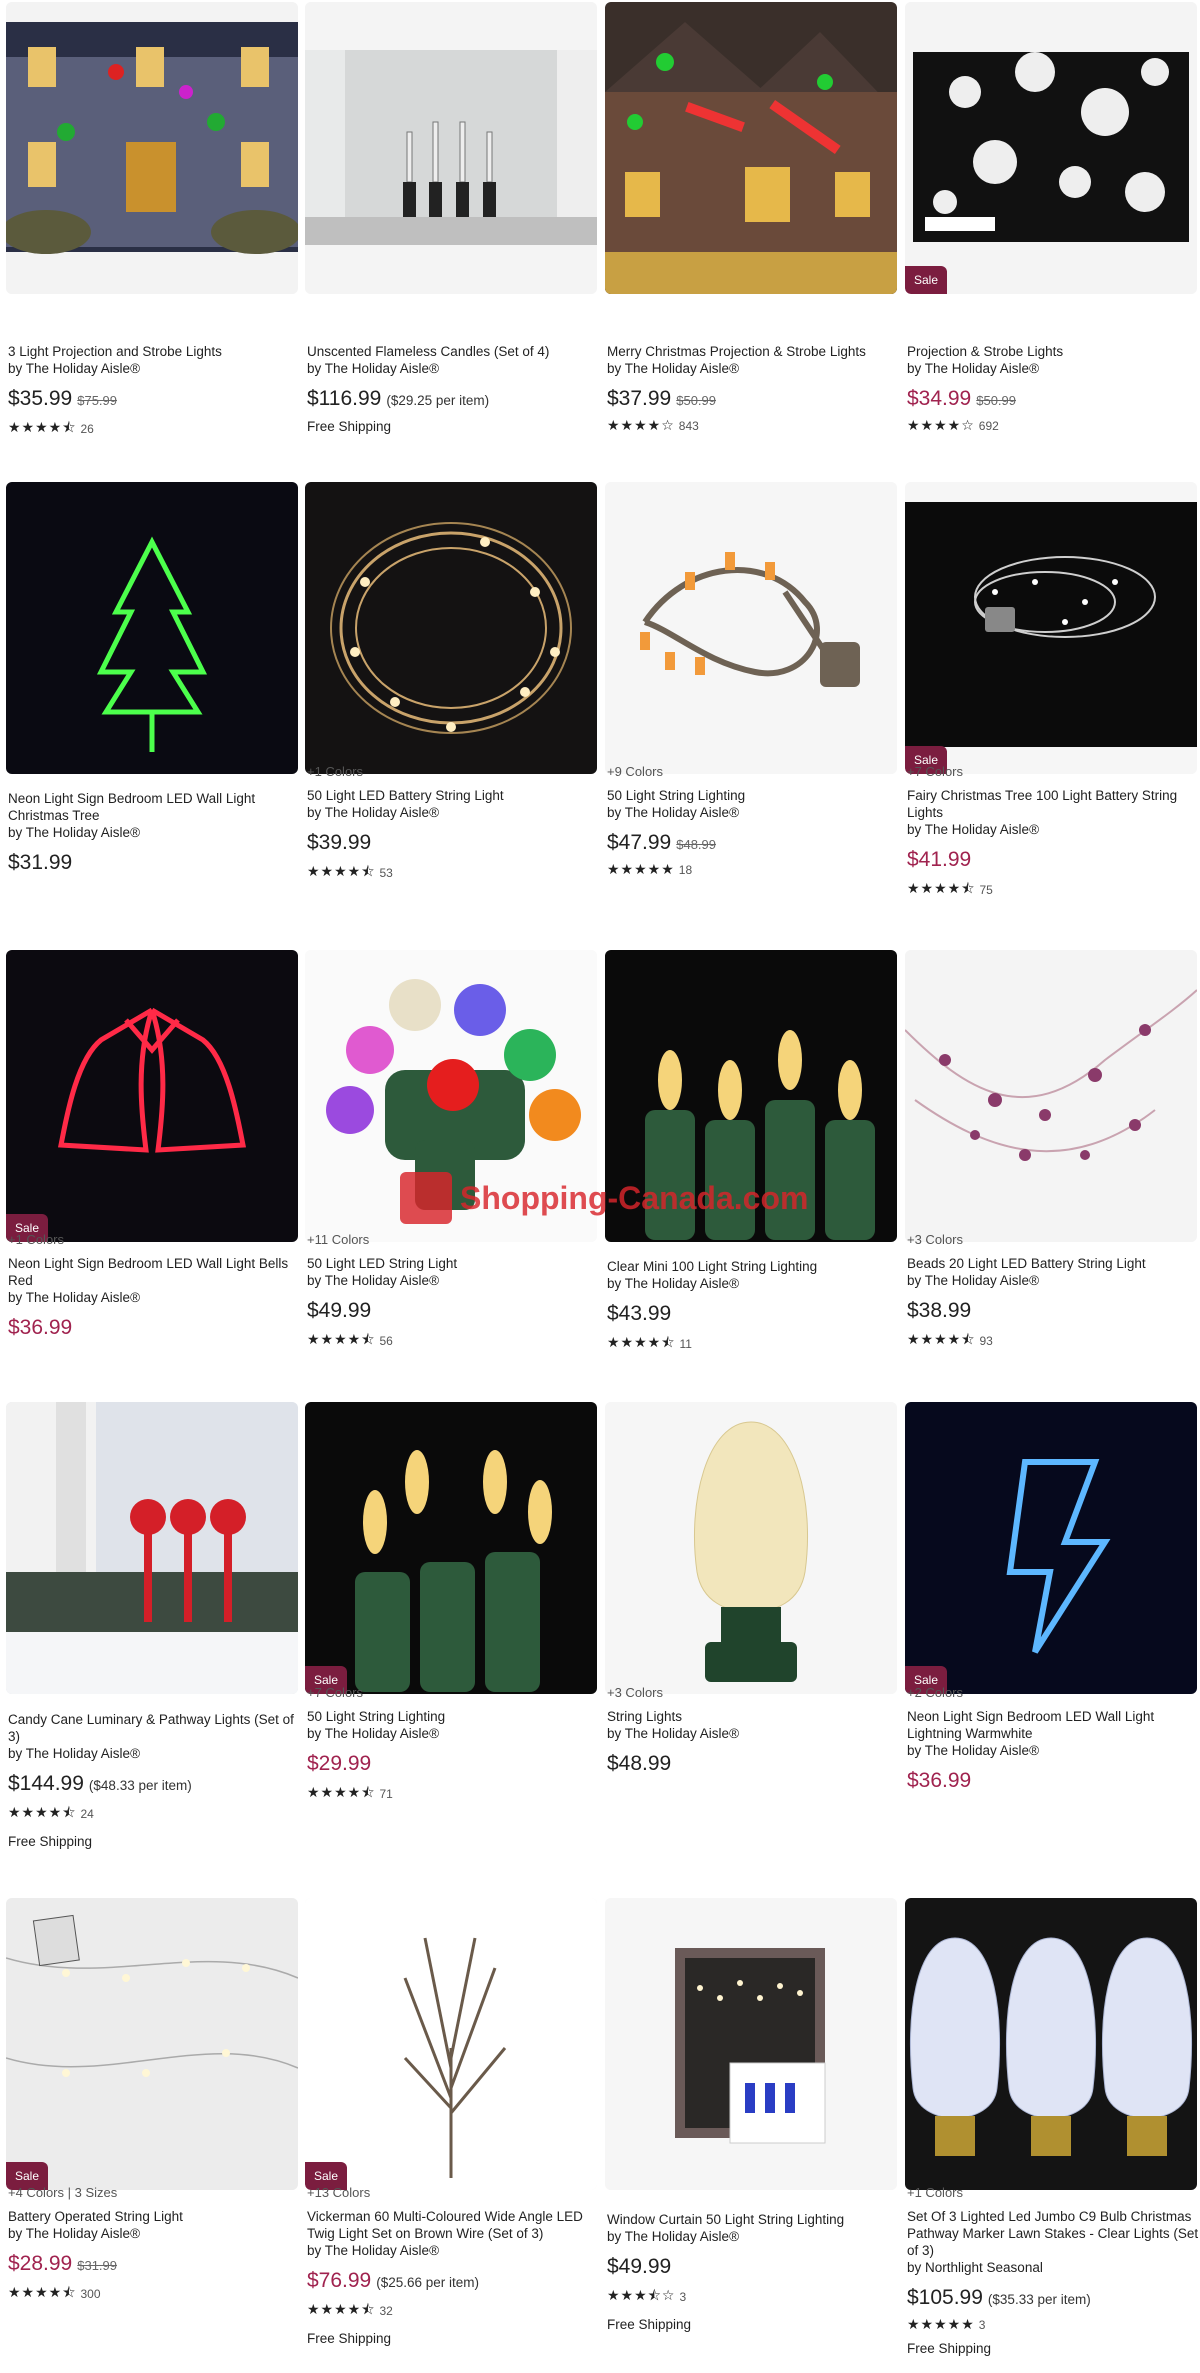  I want to click on color-options: +11 Colors, so click(453, 1239).